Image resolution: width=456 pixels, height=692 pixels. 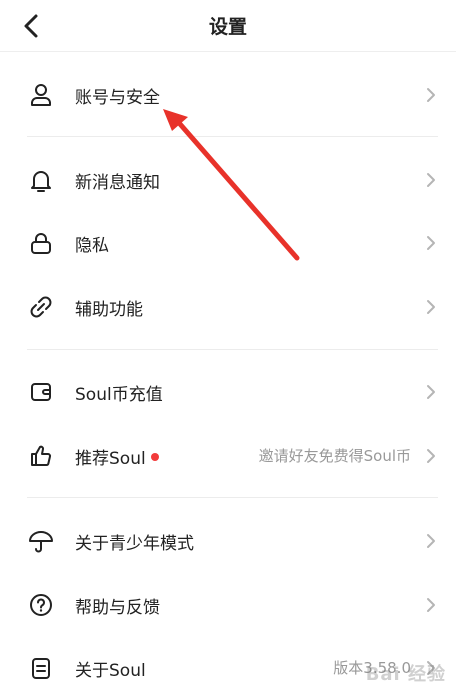 What do you see at coordinates (109, 310) in the screenshot?
I see `settings-item-label: 辅助功能` at bounding box center [109, 310].